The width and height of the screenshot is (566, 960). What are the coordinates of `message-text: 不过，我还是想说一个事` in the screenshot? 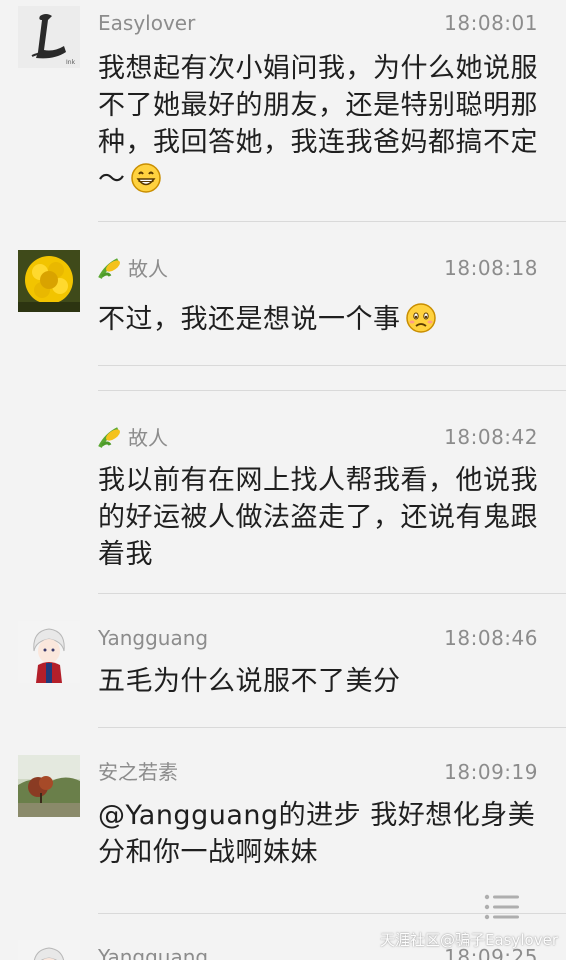 It's located at (318, 322).